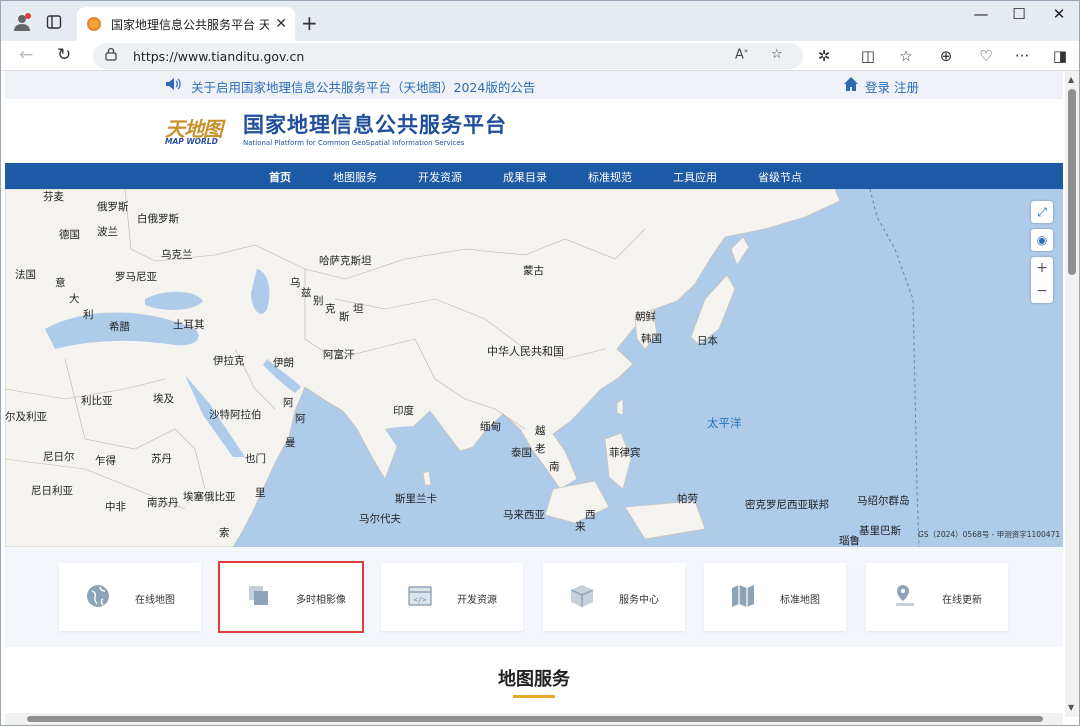  What do you see at coordinates (946, 56) in the screenshot?
I see `collections-icon: ⊕` at bounding box center [946, 56].